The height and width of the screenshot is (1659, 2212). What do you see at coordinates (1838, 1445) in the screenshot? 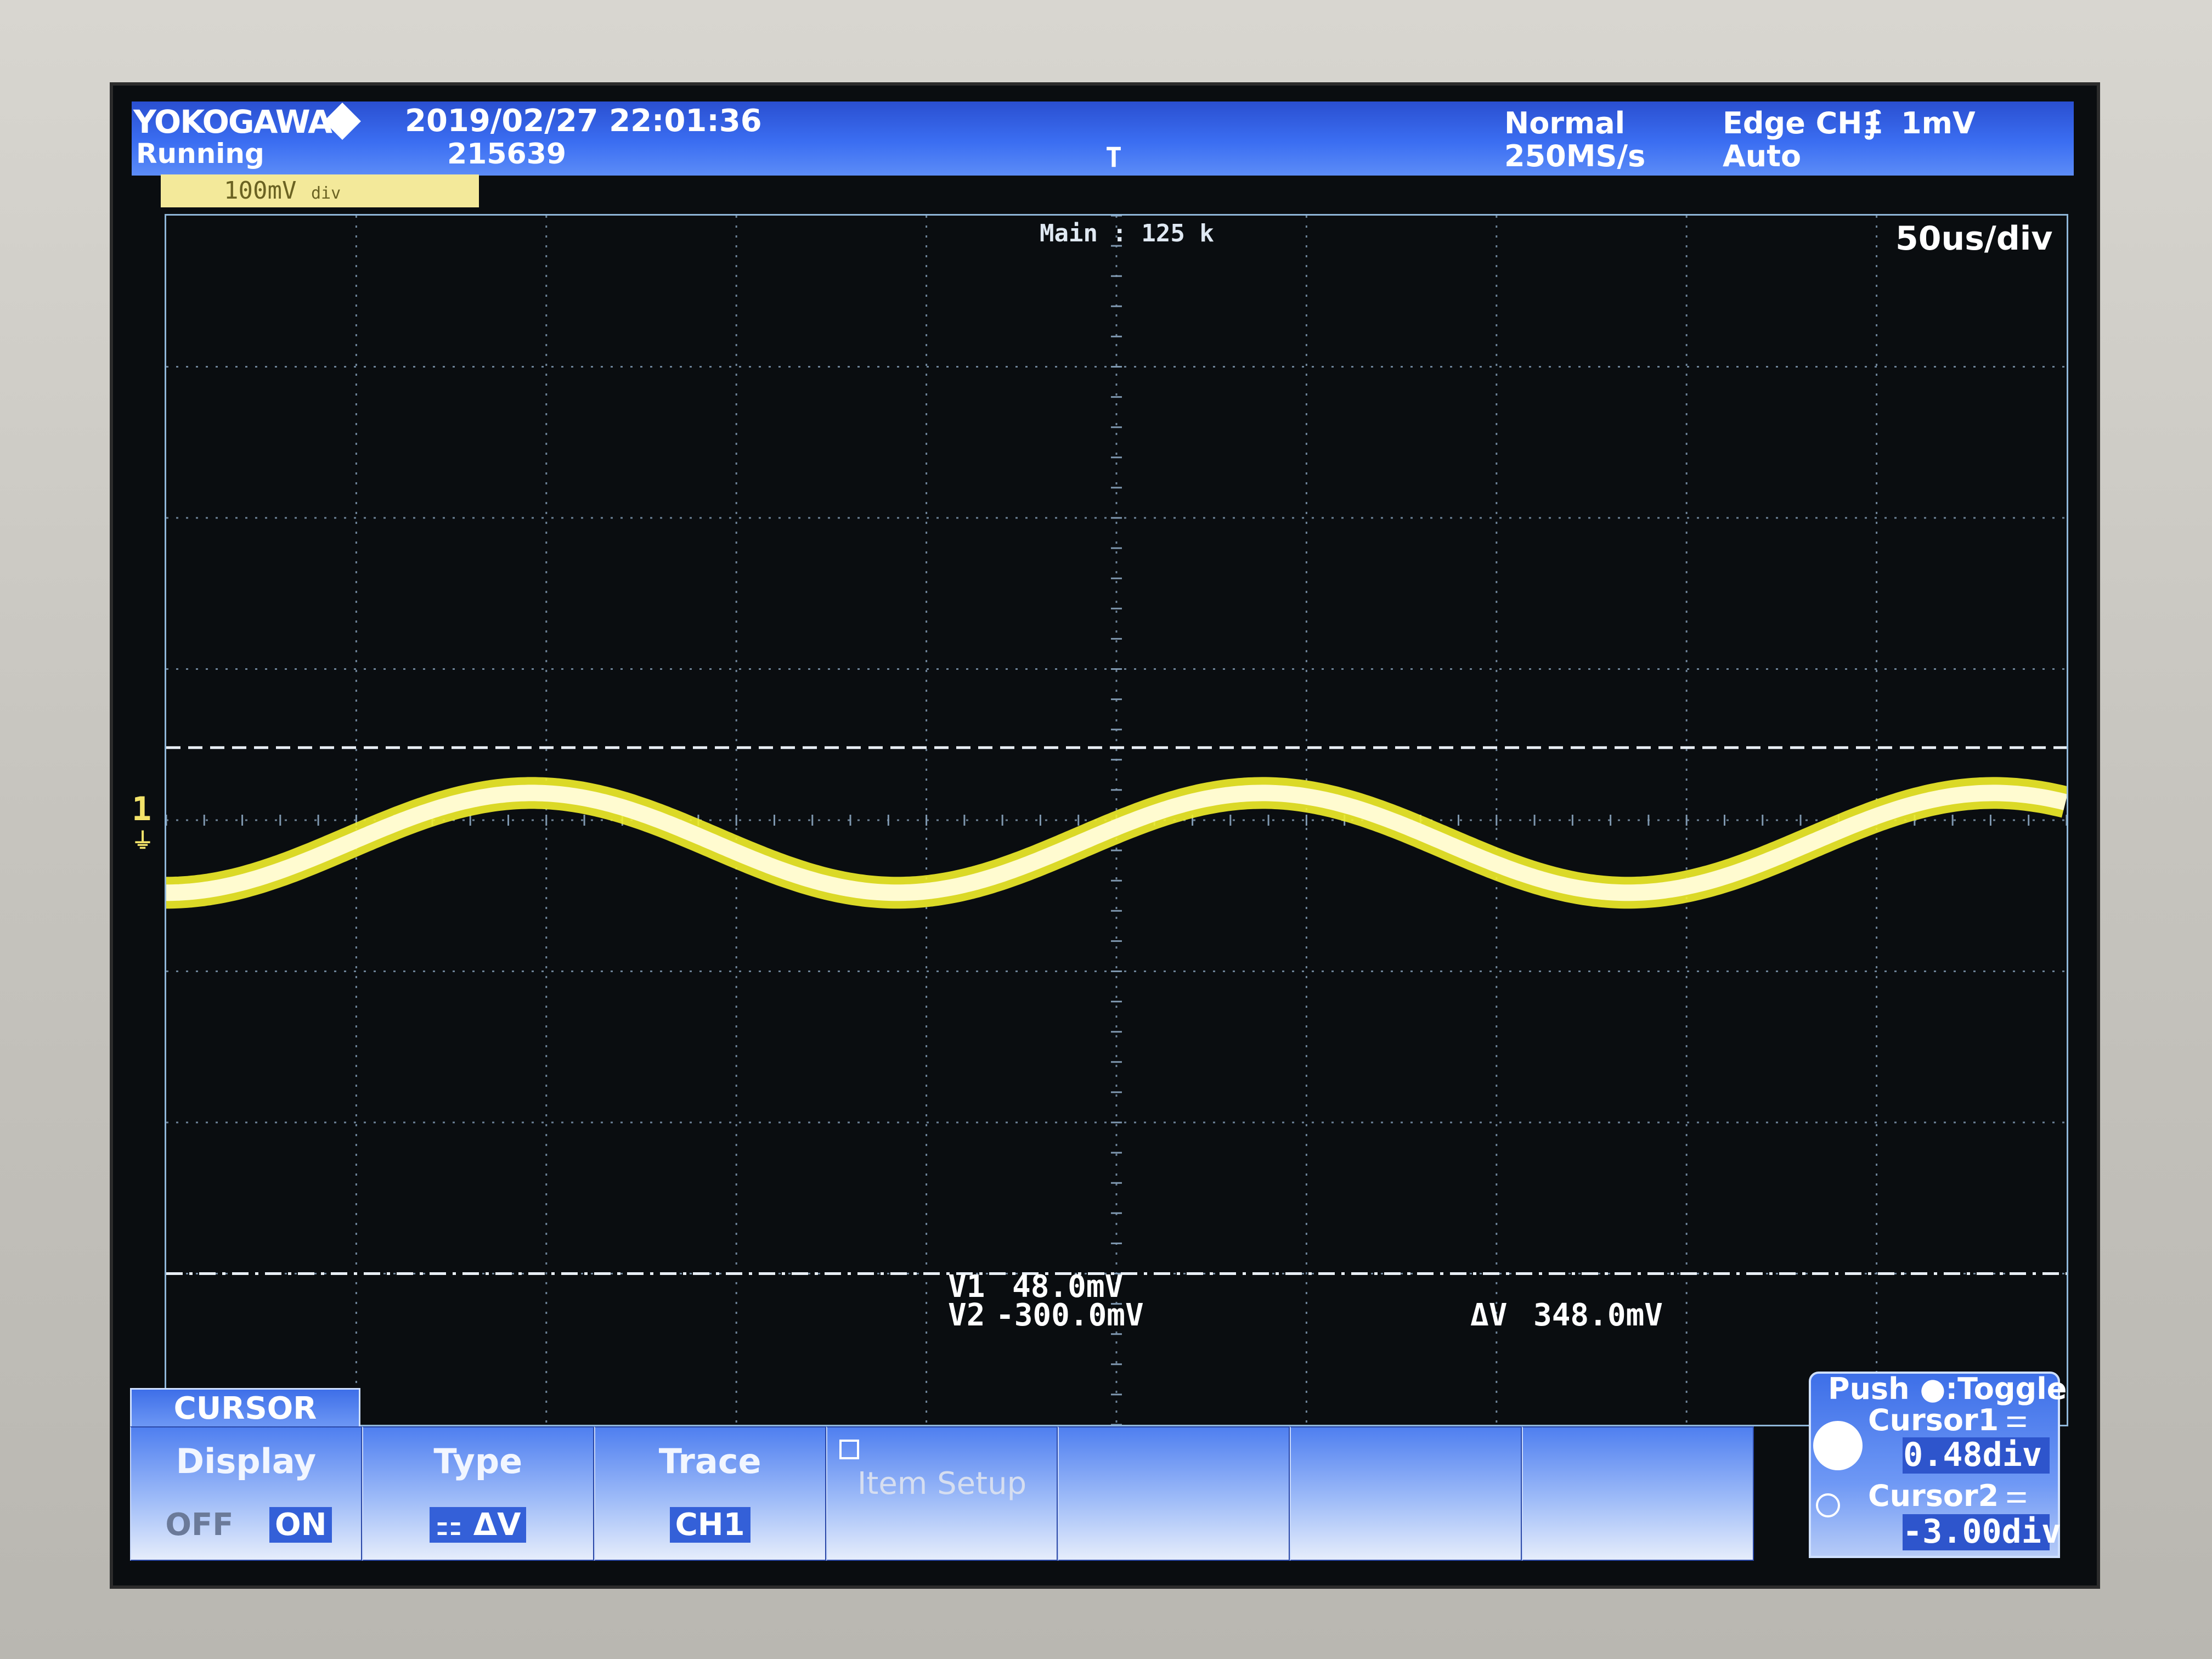
I see `cursor1-radio` at bounding box center [1838, 1445].